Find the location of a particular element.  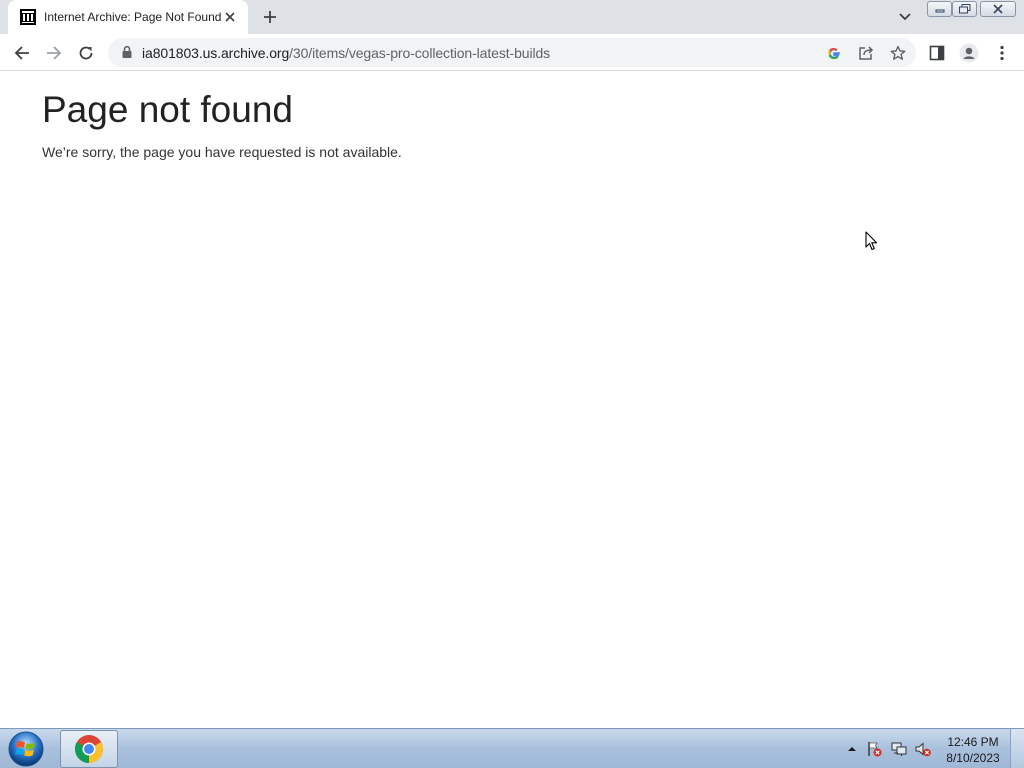

arrow-left-icon is located at coordinates (21, 53).